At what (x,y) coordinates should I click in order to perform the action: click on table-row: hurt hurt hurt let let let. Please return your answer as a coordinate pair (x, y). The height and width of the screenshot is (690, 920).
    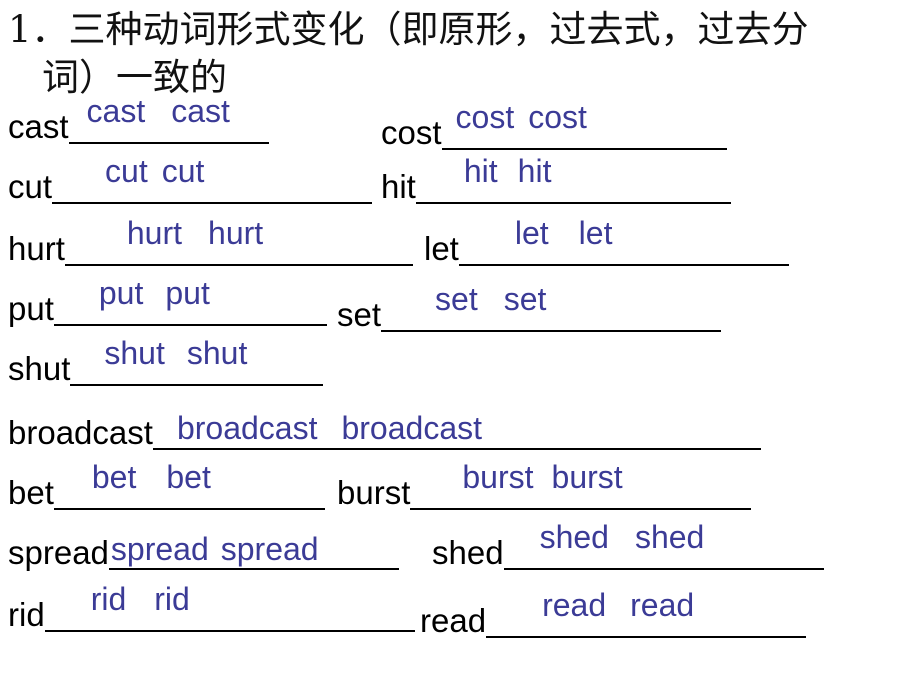
    Looking at the image, I should click on (460, 247).